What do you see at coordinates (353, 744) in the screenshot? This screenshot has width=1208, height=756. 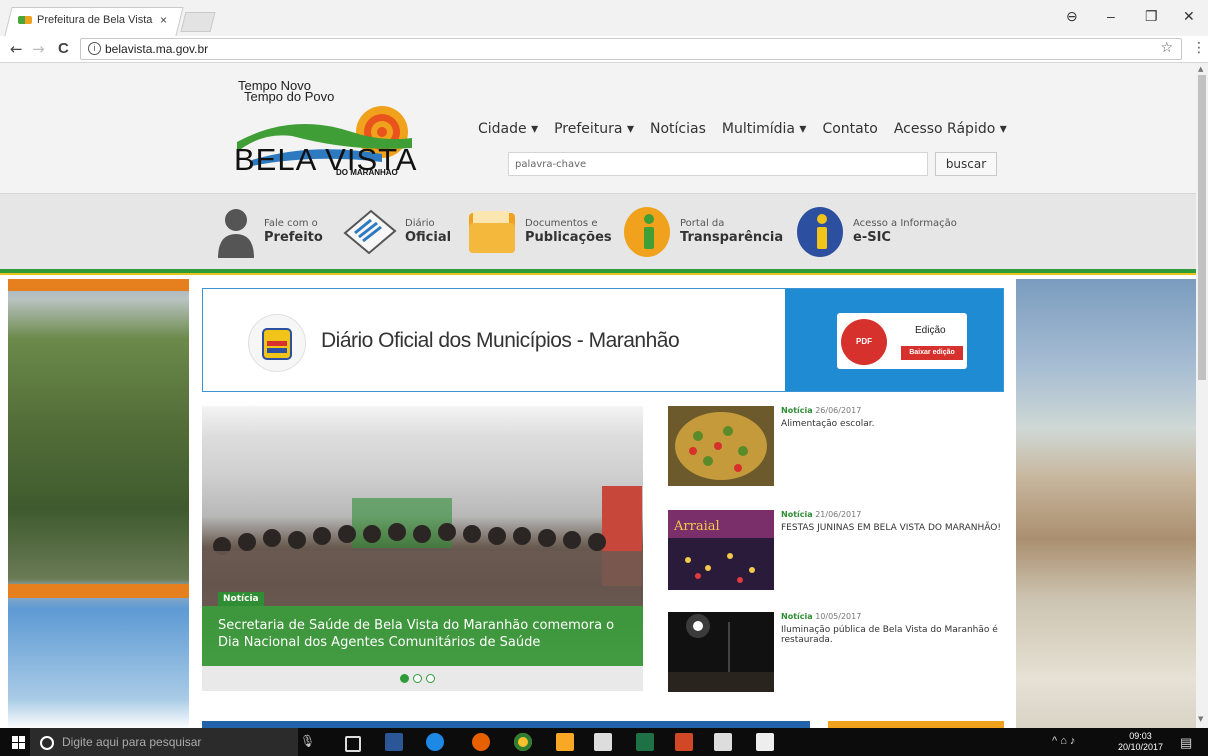 I see `task-view-icon` at bounding box center [353, 744].